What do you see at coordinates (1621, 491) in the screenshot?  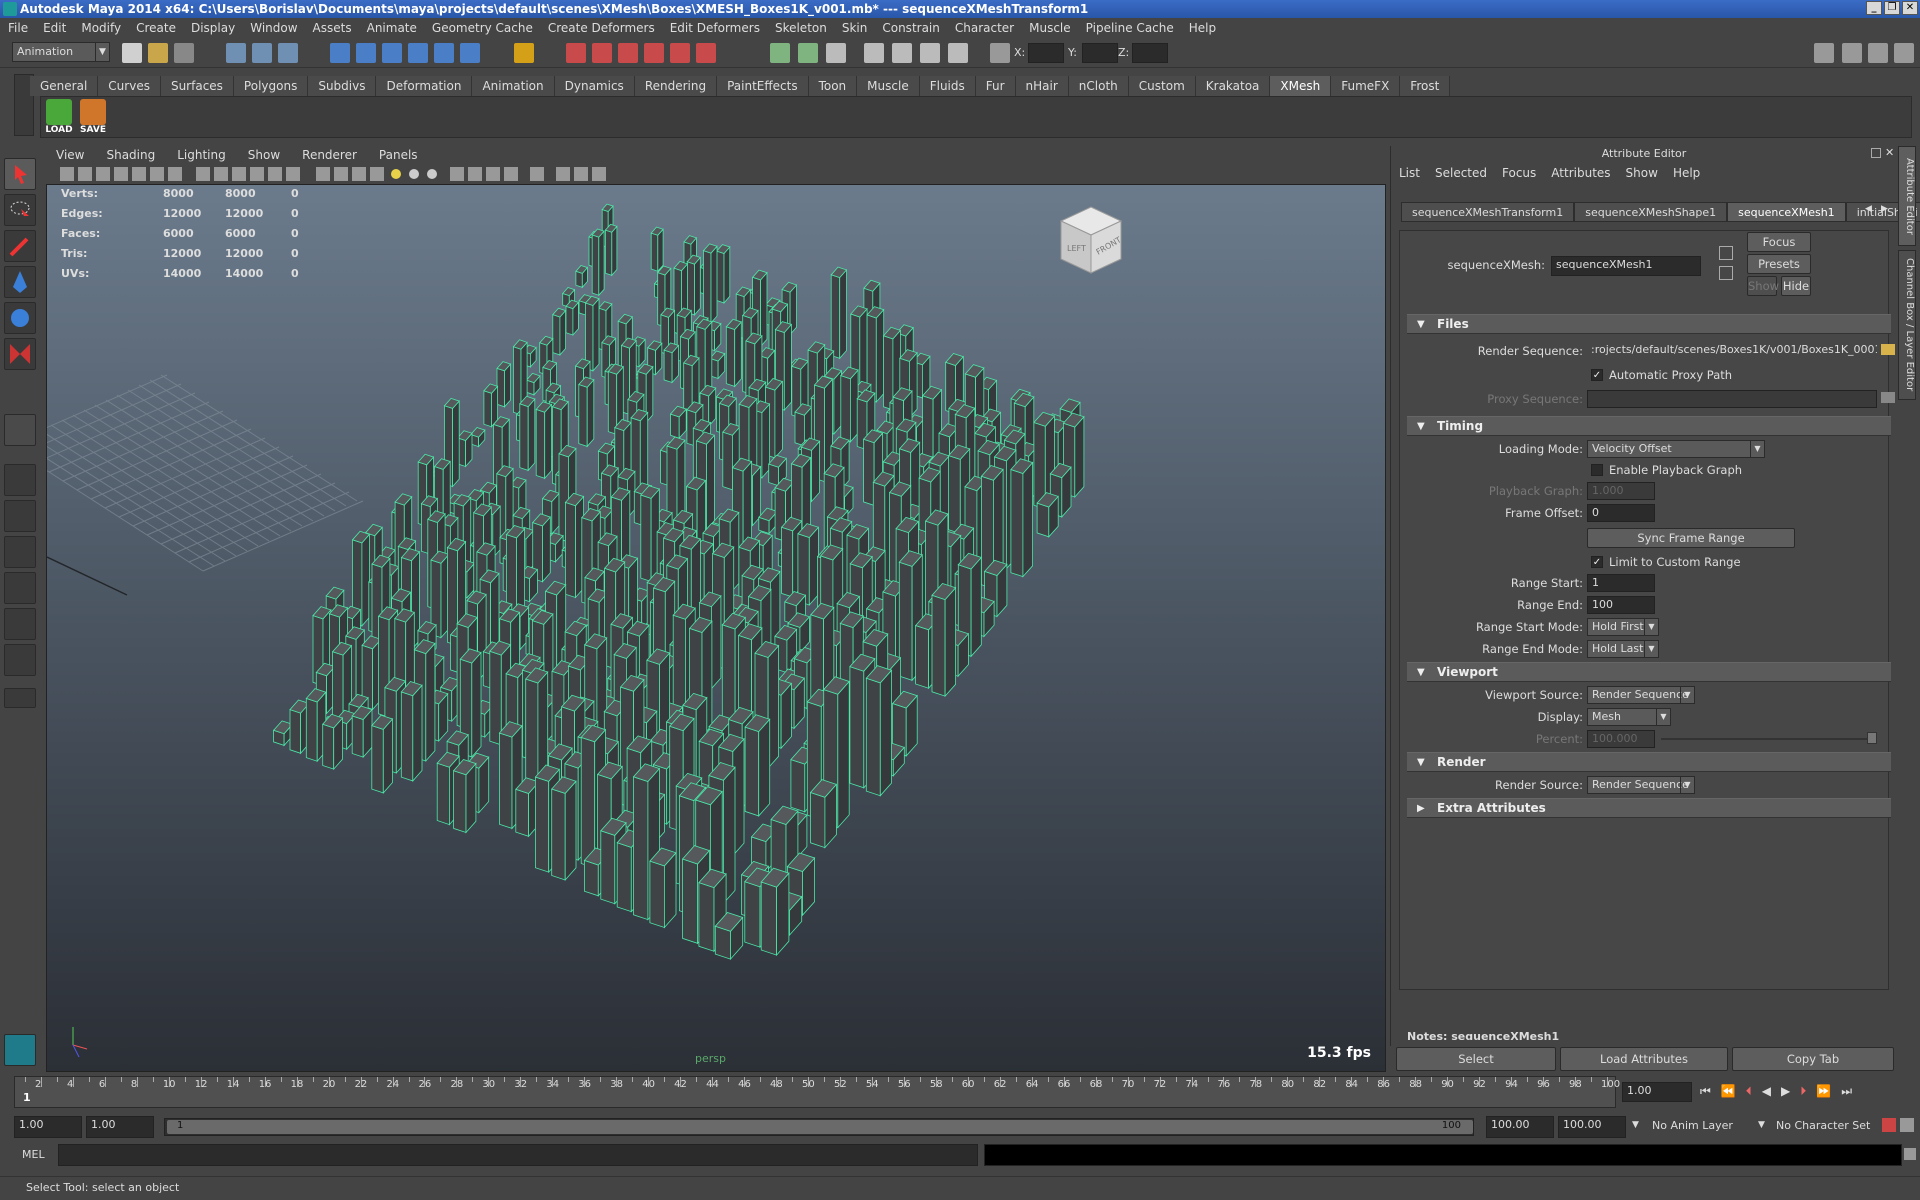 I see `playback-graph-field: 1.000` at bounding box center [1621, 491].